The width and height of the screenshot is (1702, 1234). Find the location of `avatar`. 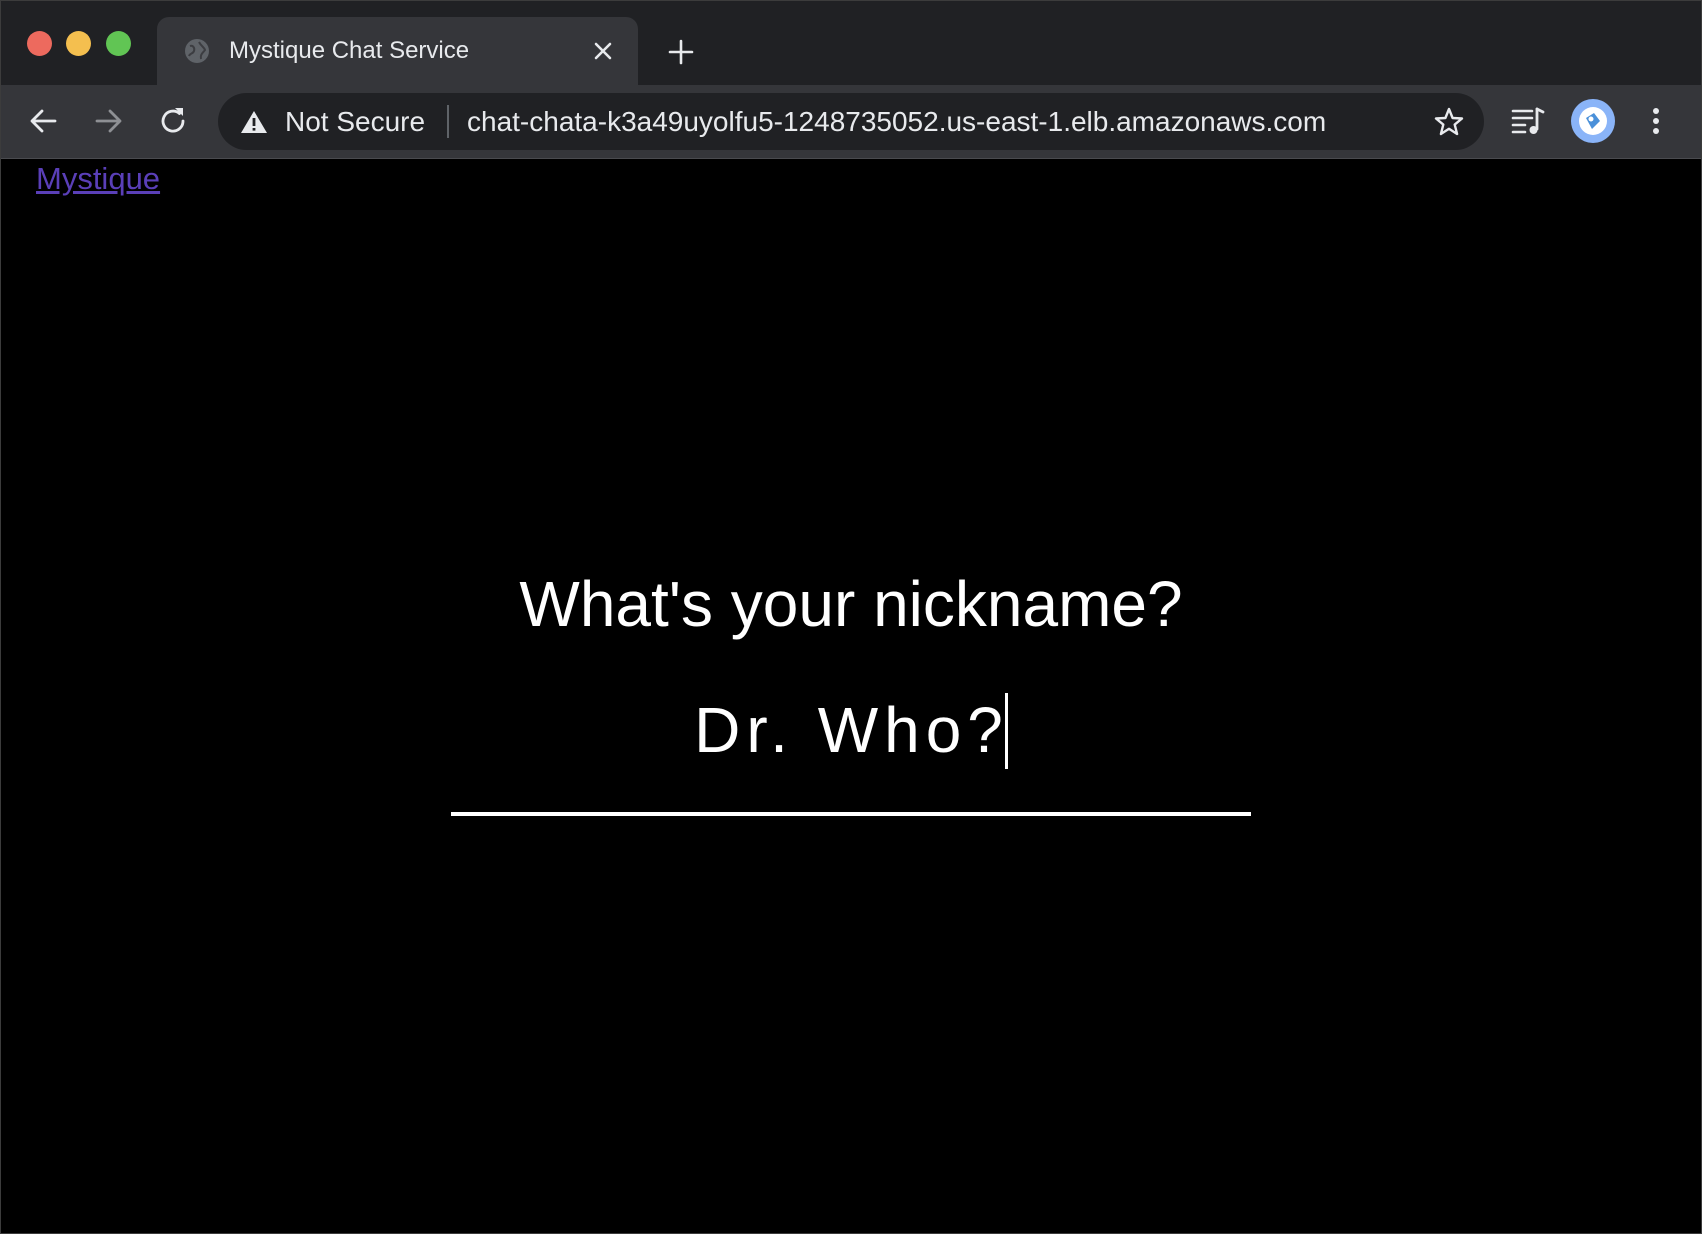

avatar is located at coordinates (1593, 121).